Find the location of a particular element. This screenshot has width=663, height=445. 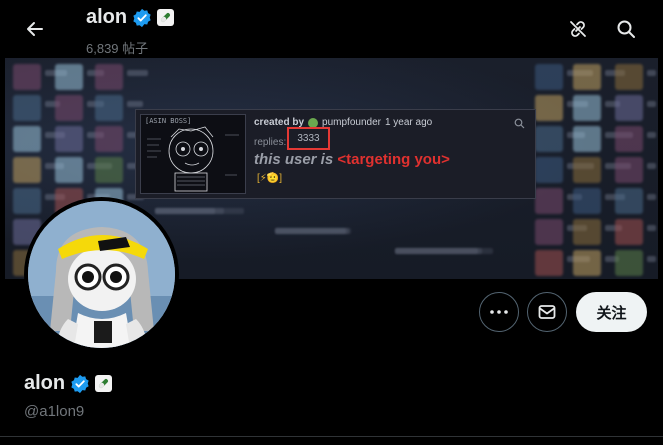

header-display-name: alon is located at coordinates (107, 17).